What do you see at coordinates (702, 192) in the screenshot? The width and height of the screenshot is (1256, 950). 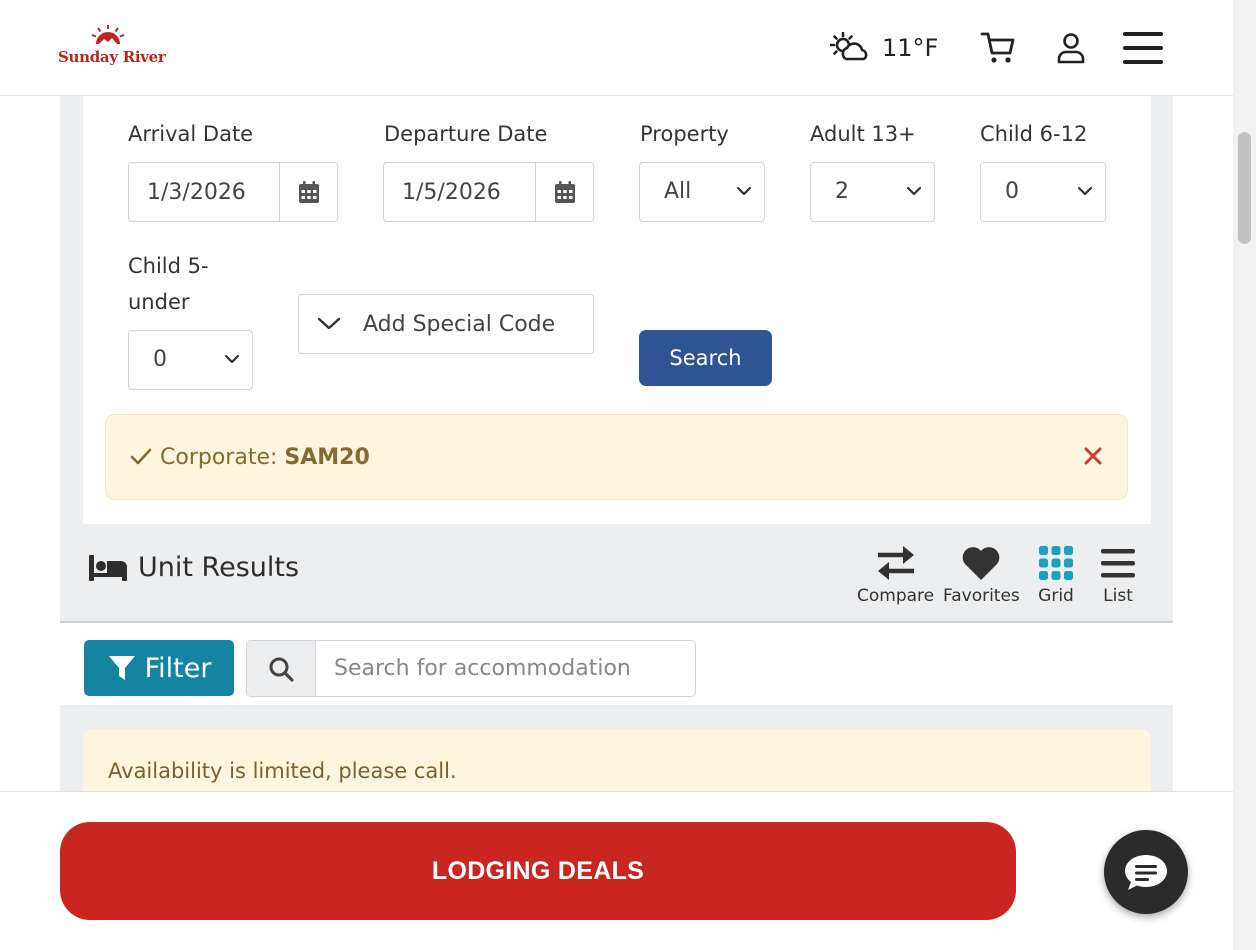 I see `property-select: All` at bounding box center [702, 192].